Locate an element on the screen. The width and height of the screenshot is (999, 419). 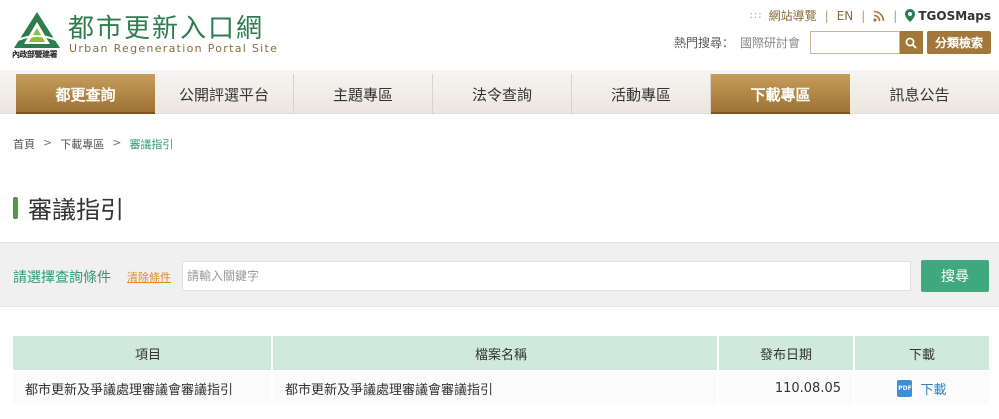
cell-download: PDF 下載 is located at coordinates (921, 387).